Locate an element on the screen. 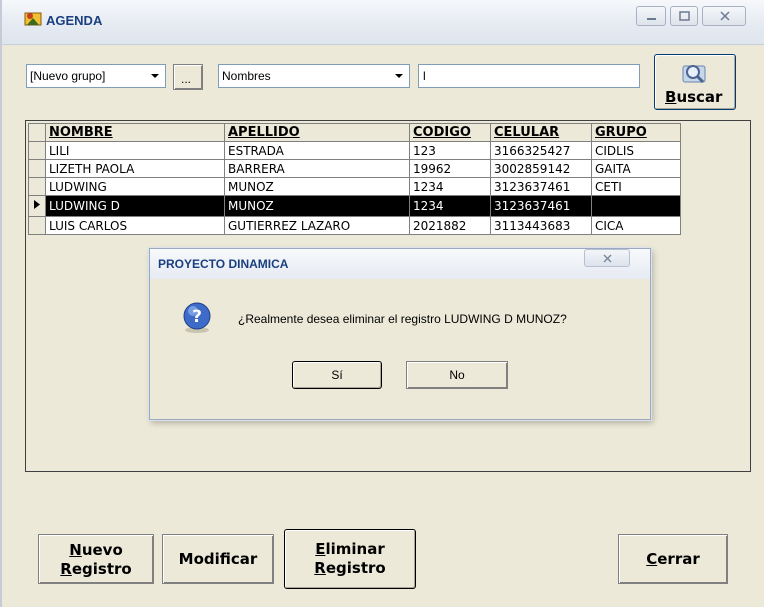 Image resolution: width=764 pixels, height=607 pixels. new-record-button: Nuevo Registro is located at coordinates (96, 559).